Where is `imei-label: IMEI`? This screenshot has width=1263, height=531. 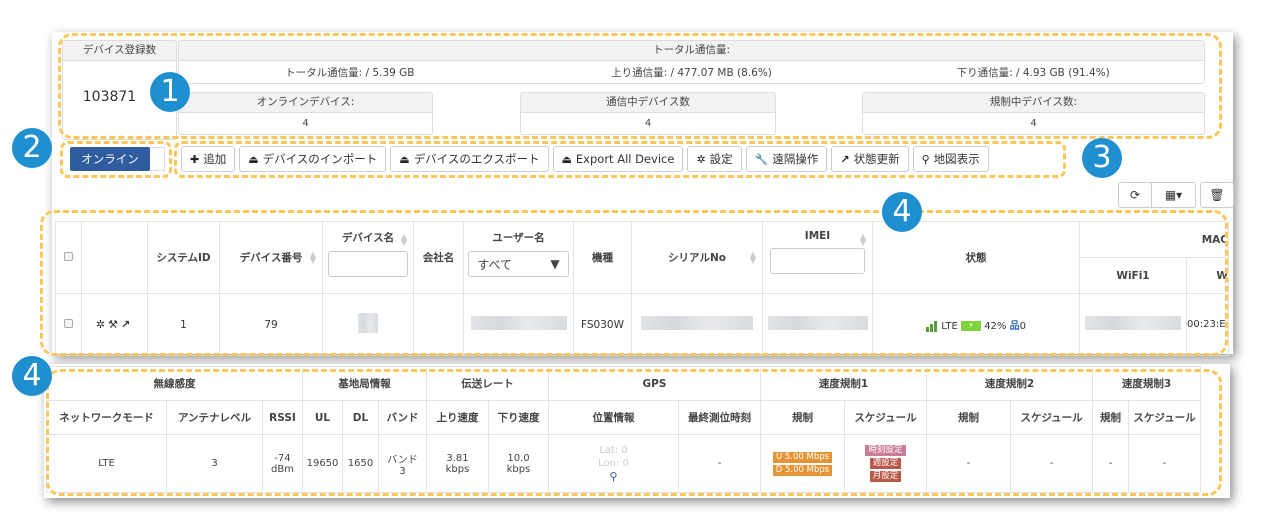 imei-label: IMEI is located at coordinates (817, 236).